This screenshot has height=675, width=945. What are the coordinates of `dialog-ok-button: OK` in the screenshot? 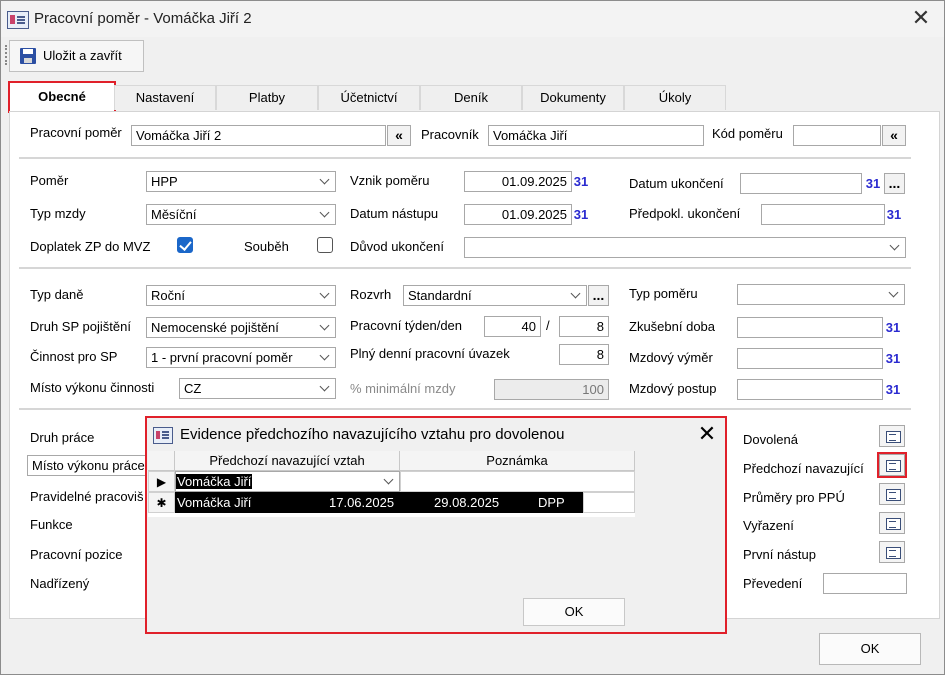 It's located at (574, 612).